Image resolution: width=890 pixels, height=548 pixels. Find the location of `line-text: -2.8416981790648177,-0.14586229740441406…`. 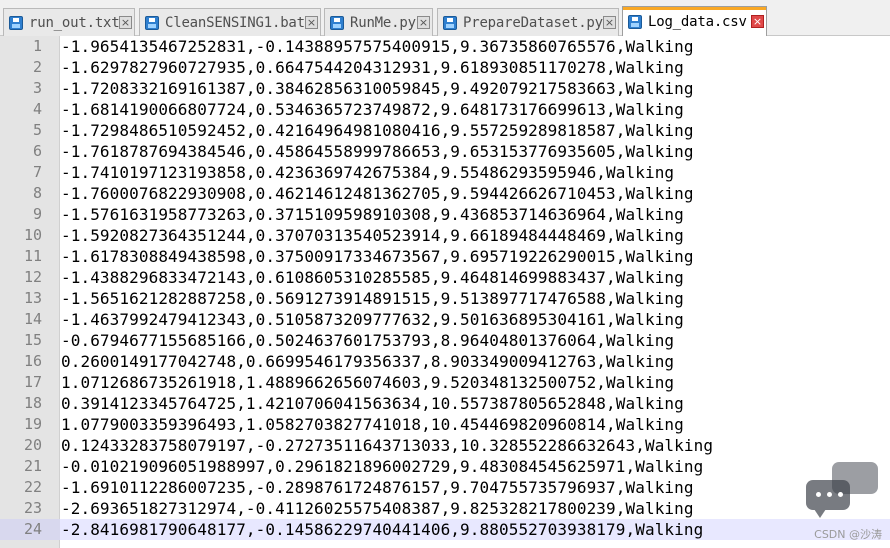

line-text: -2.8416981790648177,-0.14586229740441406… is located at coordinates (382, 529).